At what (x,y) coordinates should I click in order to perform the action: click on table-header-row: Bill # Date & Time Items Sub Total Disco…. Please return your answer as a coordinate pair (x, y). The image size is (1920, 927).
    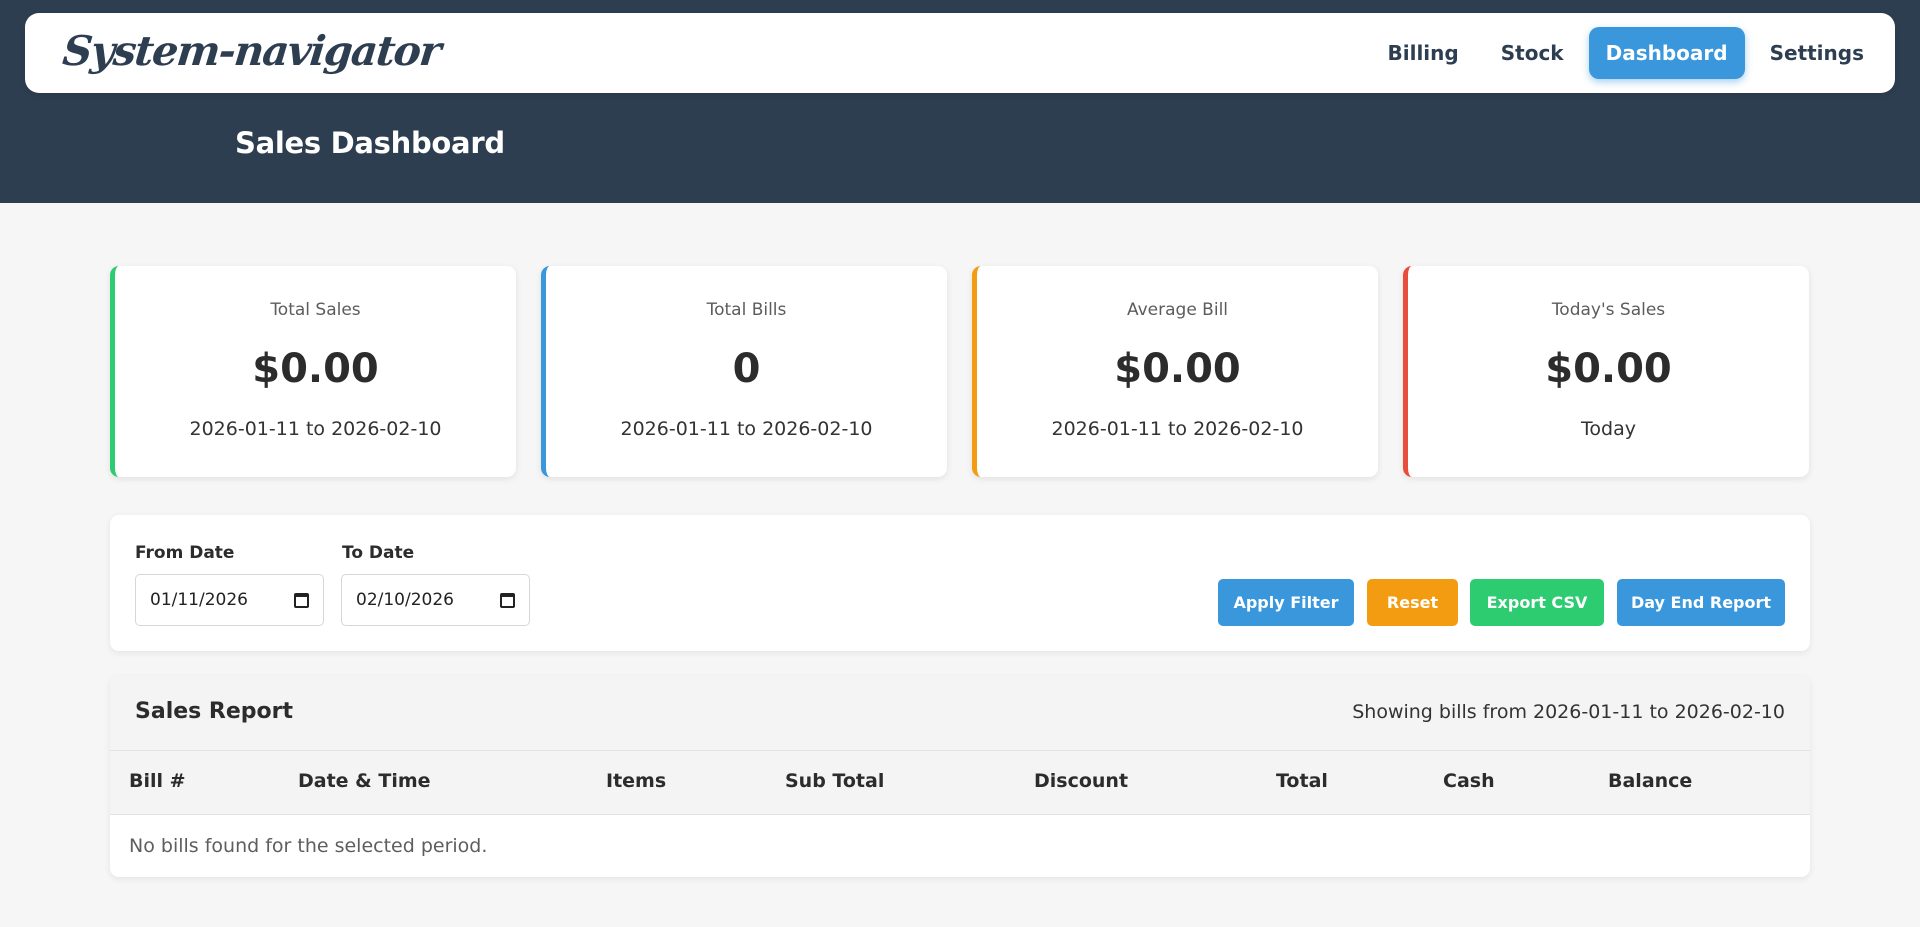
    Looking at the image, I should click on (960, 783).